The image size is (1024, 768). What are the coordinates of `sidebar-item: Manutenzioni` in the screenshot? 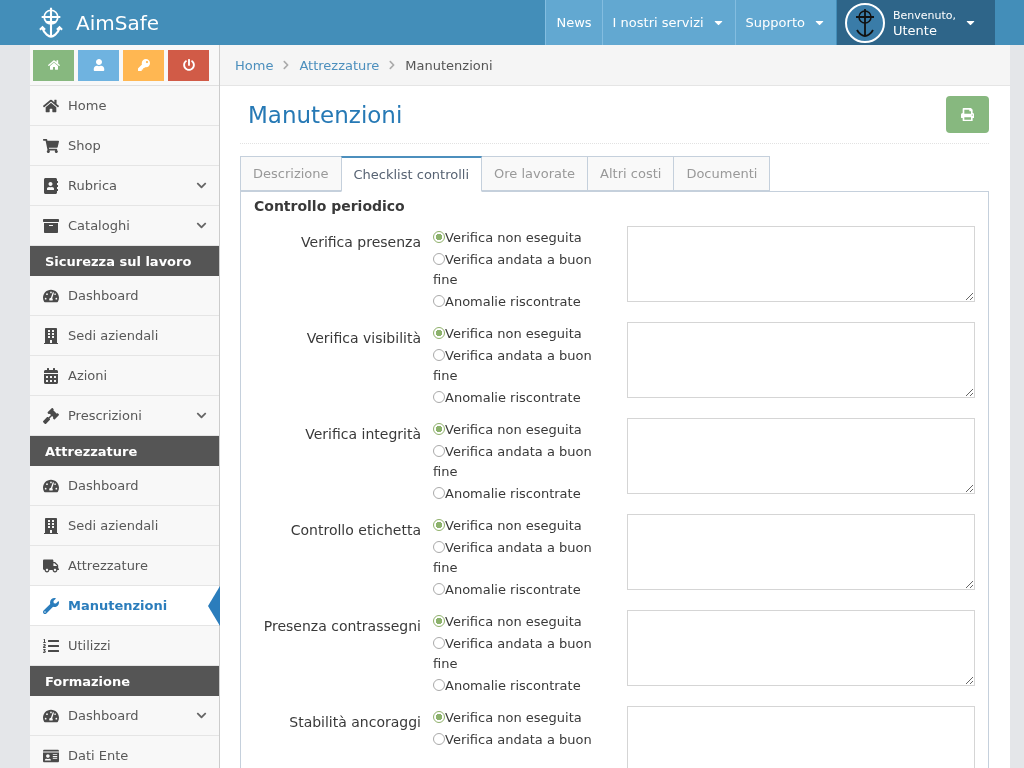 It's located at (124, 606).